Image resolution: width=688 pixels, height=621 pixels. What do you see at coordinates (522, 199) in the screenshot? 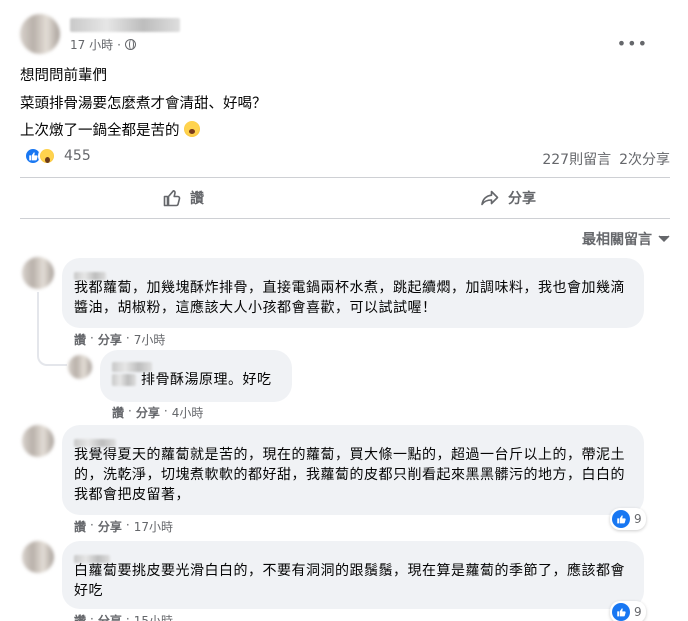
I see `share-button-label: 分享` at bounding box center [522, 199].